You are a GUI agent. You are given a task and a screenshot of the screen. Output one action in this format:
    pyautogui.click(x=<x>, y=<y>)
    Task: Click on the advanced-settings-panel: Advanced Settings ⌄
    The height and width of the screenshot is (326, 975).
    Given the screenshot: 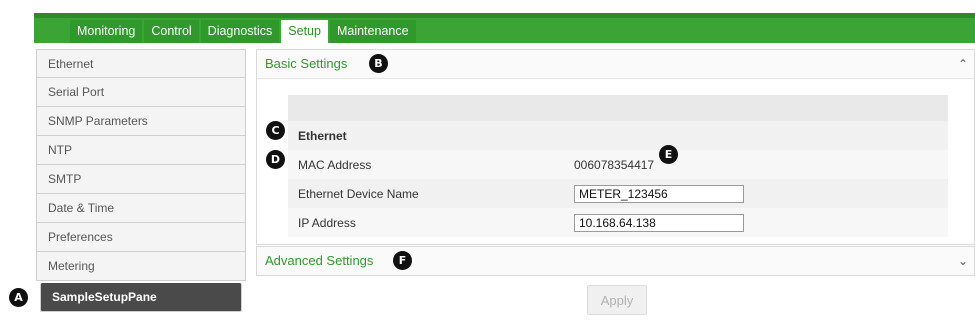 What is the action you would take?
    pyautogui.click(x=615, y=261)
    